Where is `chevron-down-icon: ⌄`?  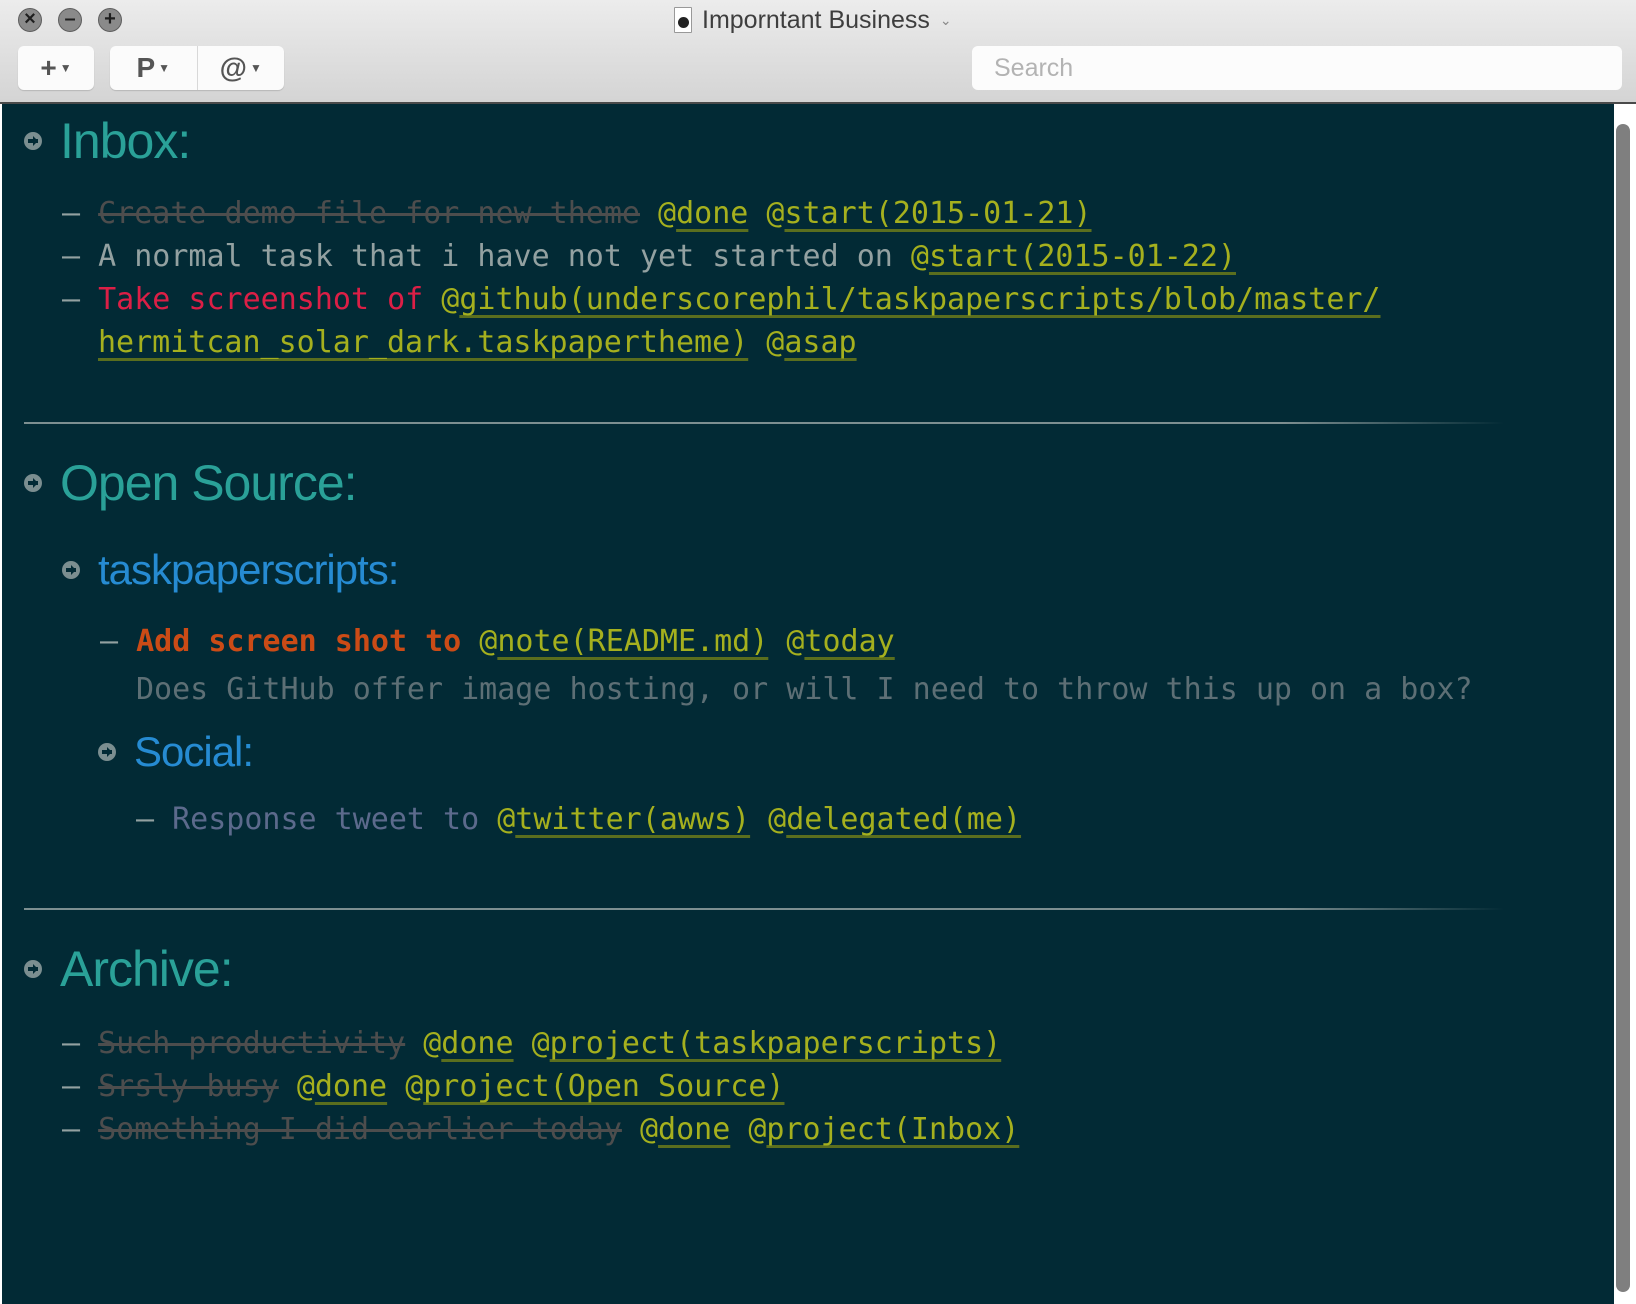 chevron-down-icon: ⌄ is located at coordinates (946, 20).